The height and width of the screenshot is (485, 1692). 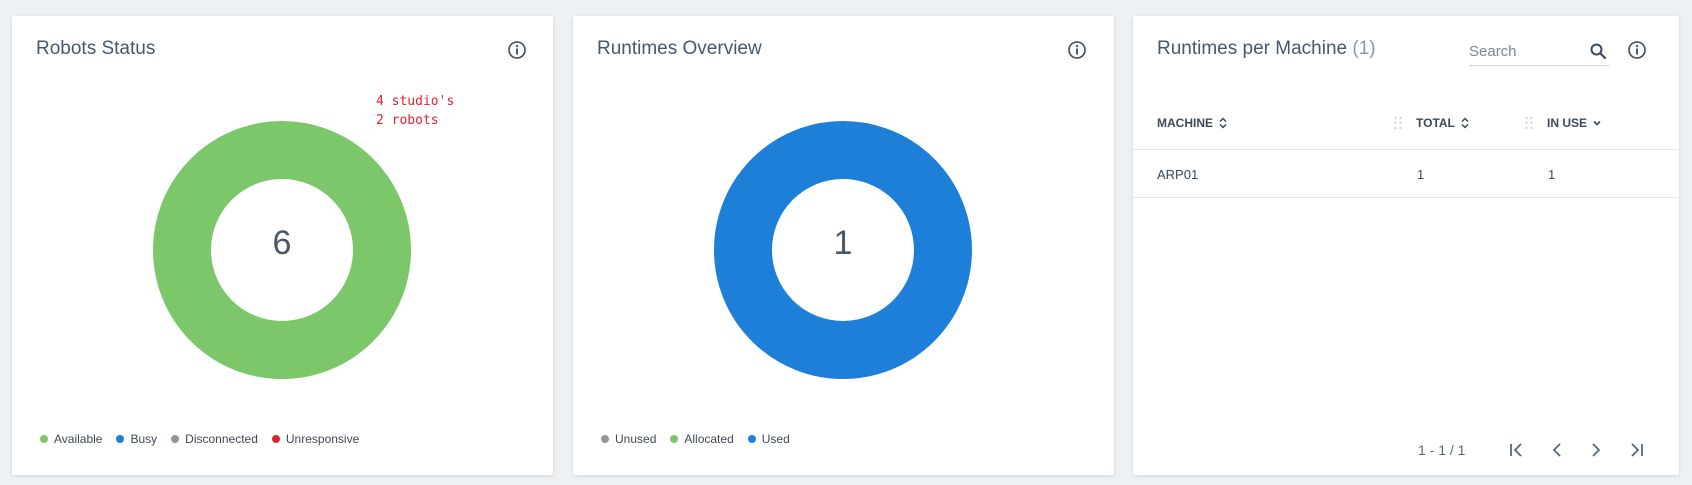 I want to click on runtimes-per-machine-title-text: Runtimes per Machine, so click(x=1252, y=48).